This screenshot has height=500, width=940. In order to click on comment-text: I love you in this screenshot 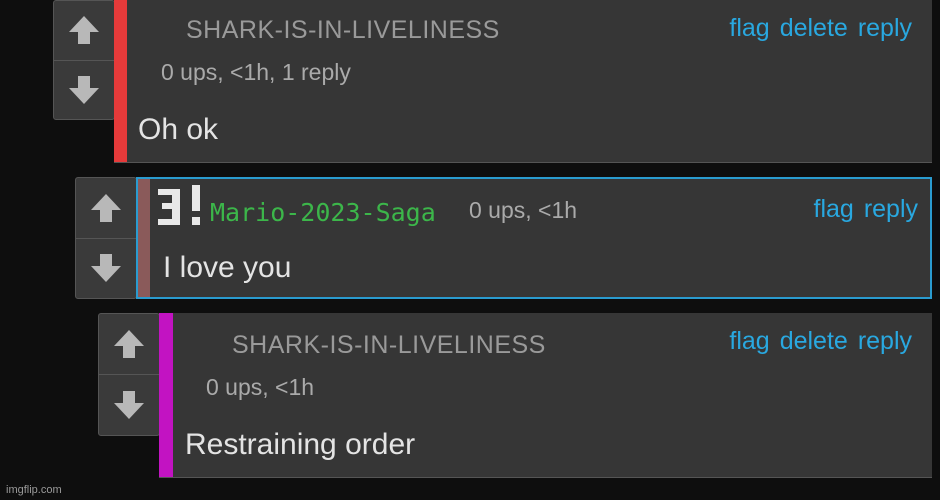, I will do `click(227, 267)`.